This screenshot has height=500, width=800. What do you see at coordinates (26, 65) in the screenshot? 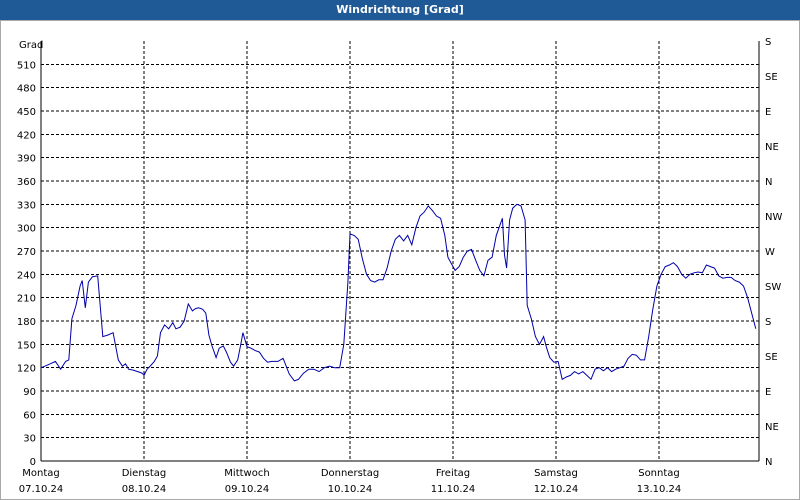
I see `y-tick-label: 510` at bounding box center [26, 65].